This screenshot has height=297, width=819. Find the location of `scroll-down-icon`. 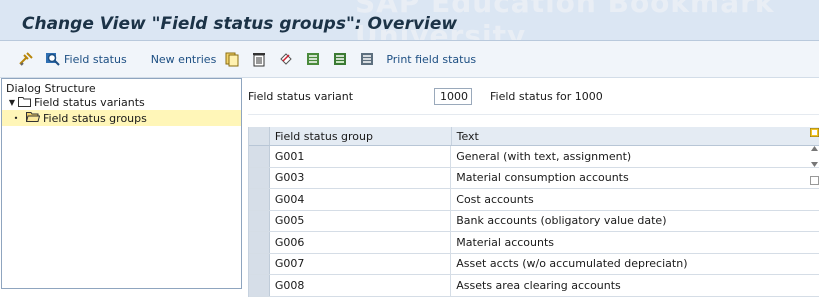

scroll-down-icon is located at coordinates (814, 163).